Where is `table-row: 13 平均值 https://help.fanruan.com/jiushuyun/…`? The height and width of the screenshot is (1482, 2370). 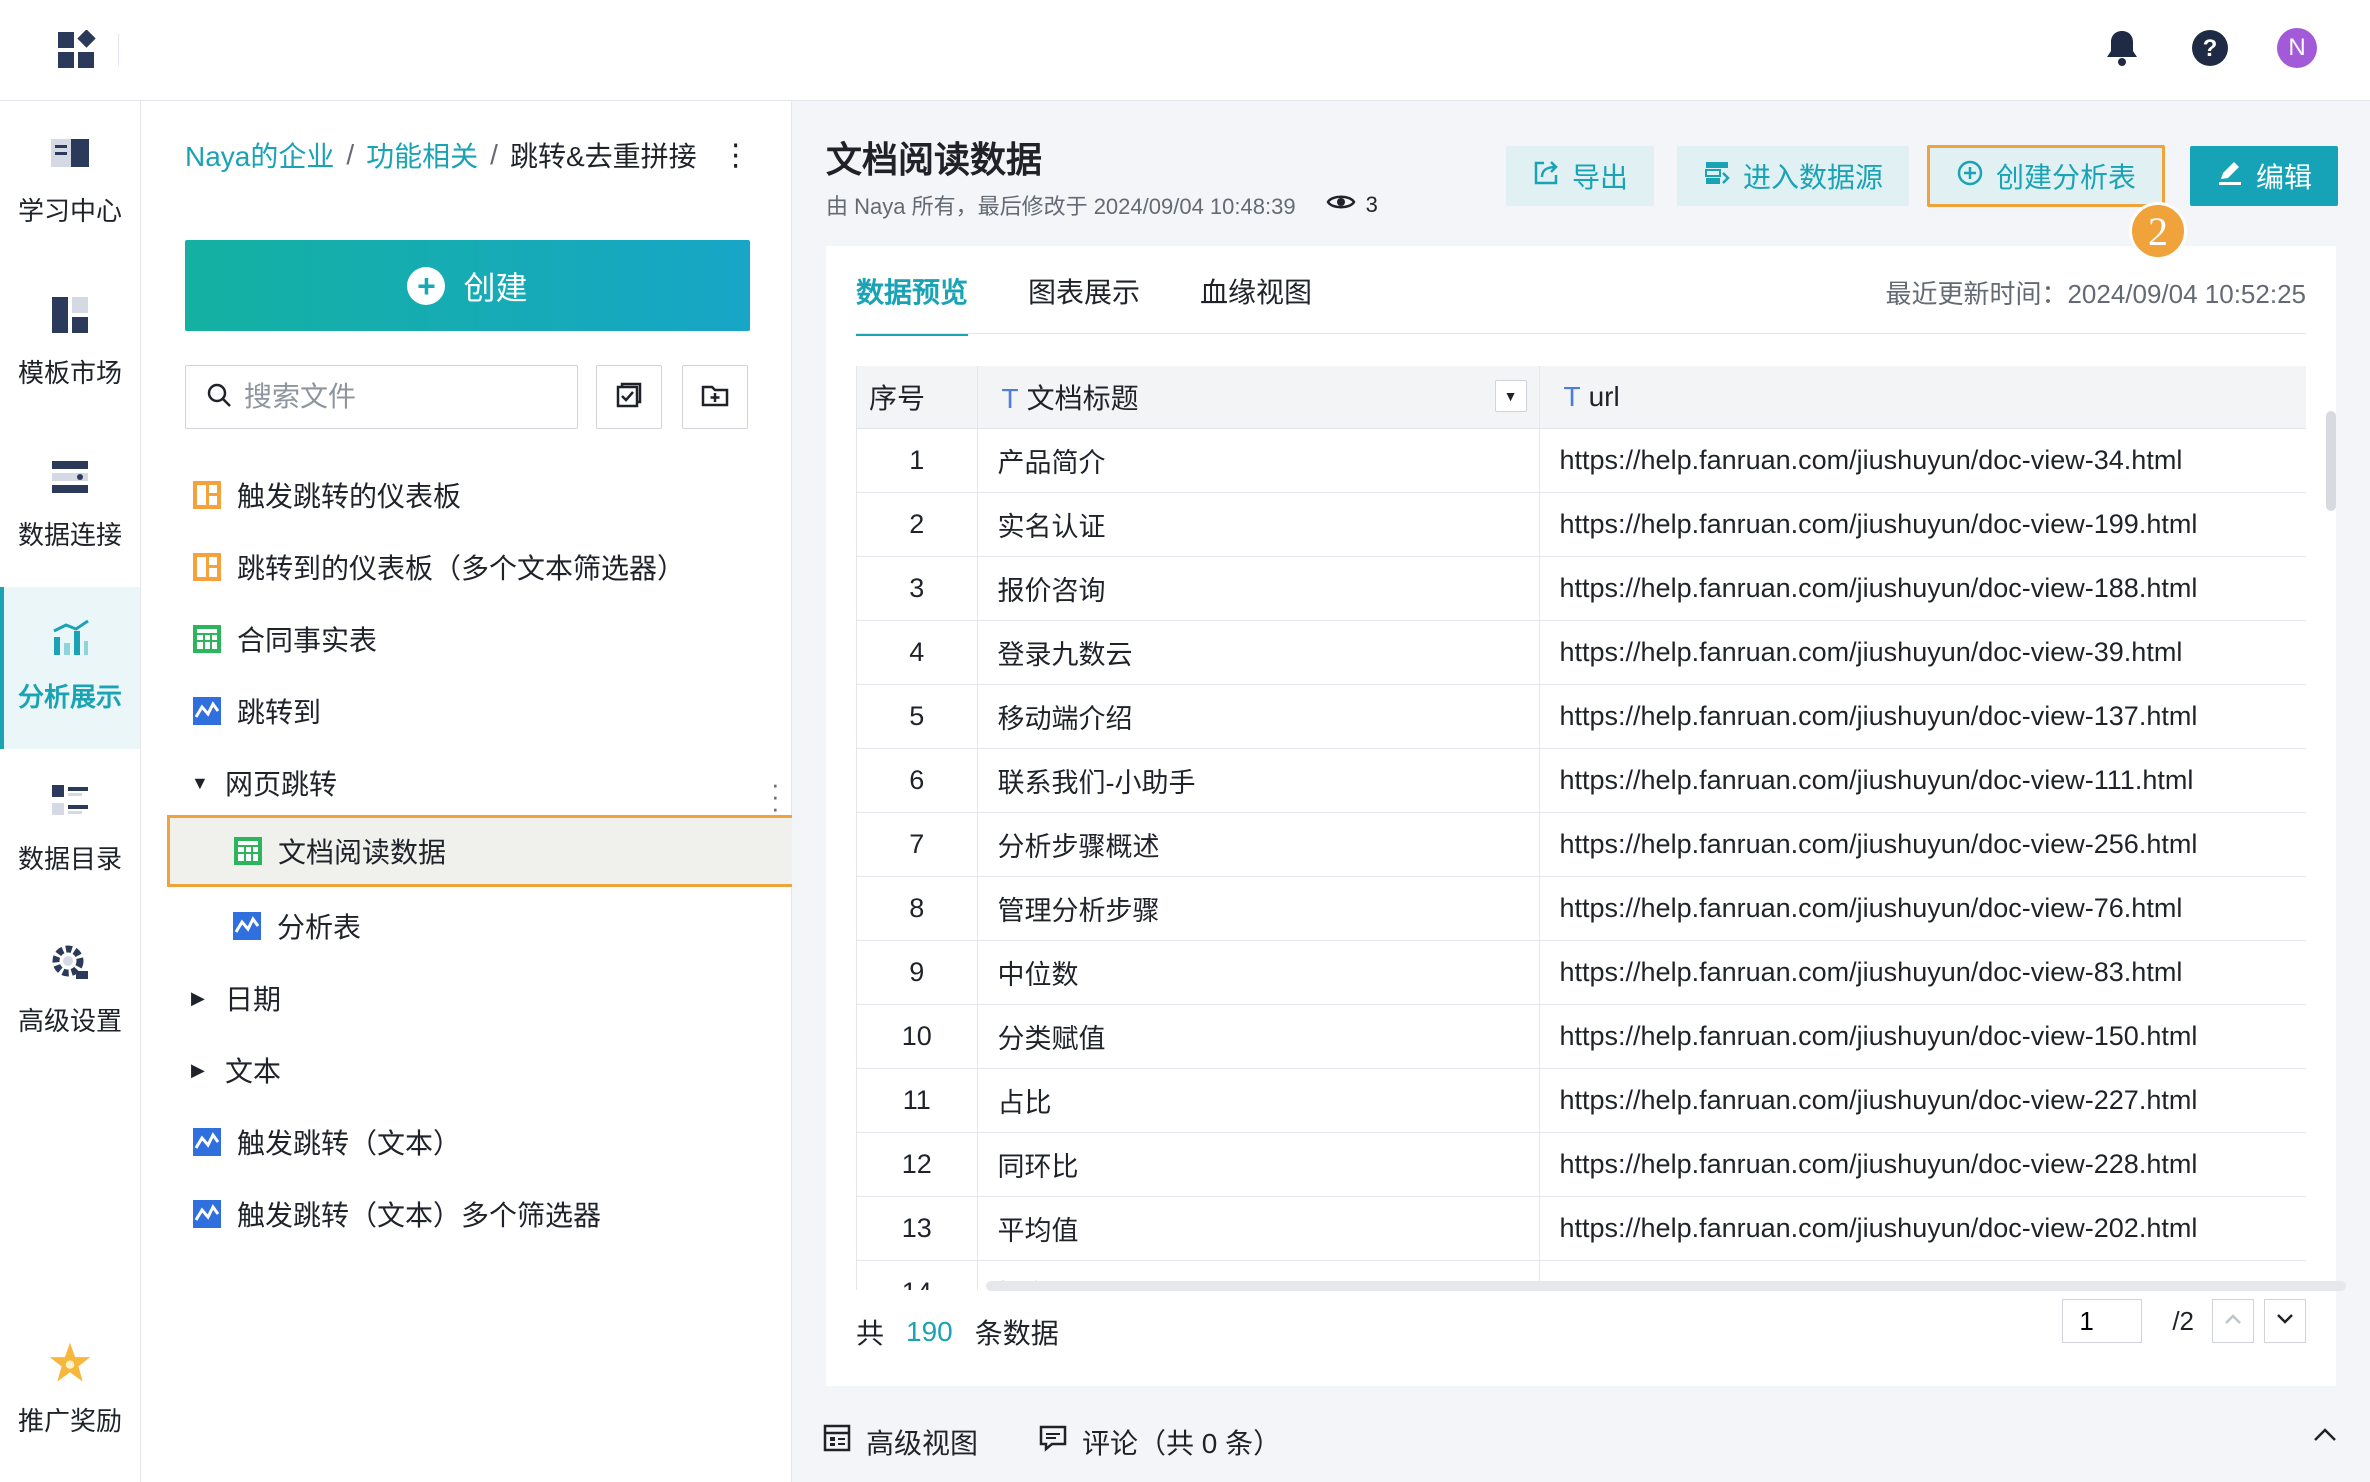 table-row: 13 平均值 https://help.fanruan.com/jiushuyun/… is located at coordinates (1581, 1228).